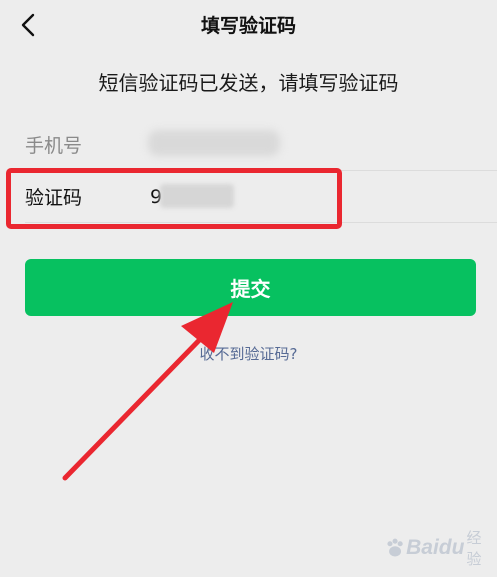 The width and height of the screenshot is (497, 577). I want to click on submit-button: 提交, so click(250, 287).